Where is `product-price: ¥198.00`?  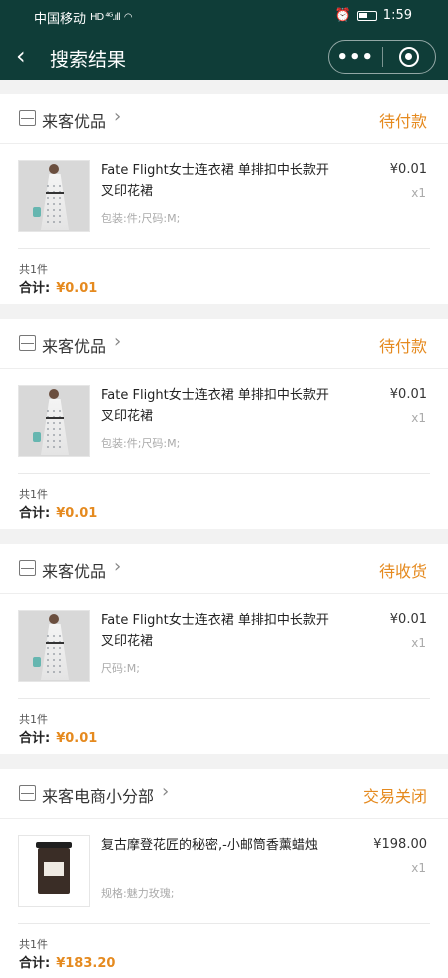 product-price: ¥198.00 is located at coordinates (400, 844).